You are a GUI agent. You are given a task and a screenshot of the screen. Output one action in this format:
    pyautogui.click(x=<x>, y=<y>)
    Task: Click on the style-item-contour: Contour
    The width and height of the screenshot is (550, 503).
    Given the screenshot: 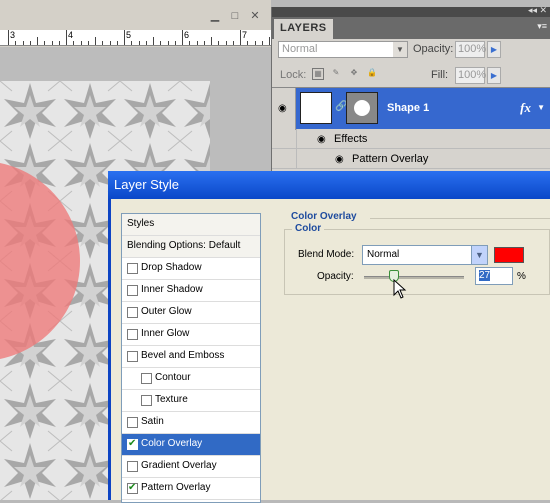 What is the action you would take?
    pyautogui.click(x=191, y=379)
    